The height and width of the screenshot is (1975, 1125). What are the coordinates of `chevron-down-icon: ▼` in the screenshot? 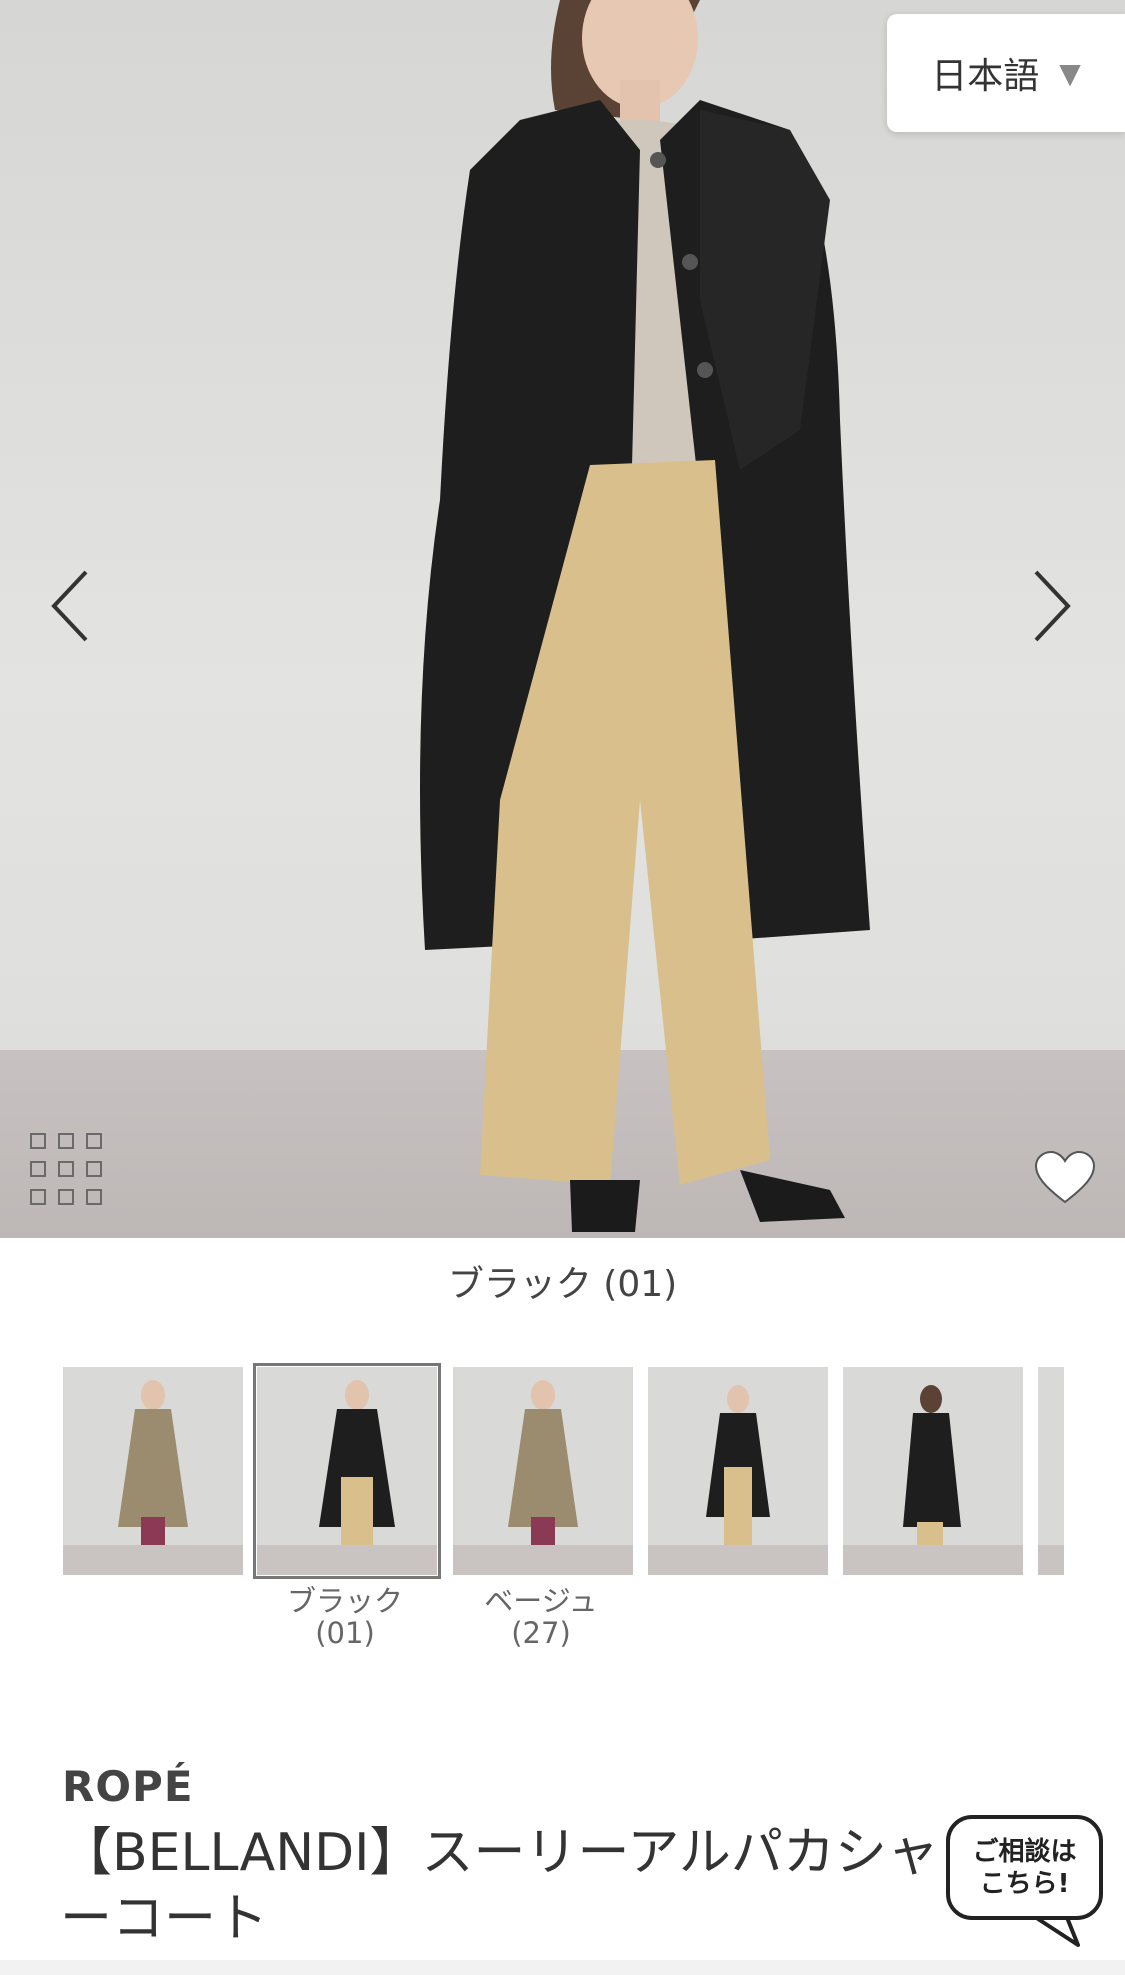 It's located at (1070, 73).